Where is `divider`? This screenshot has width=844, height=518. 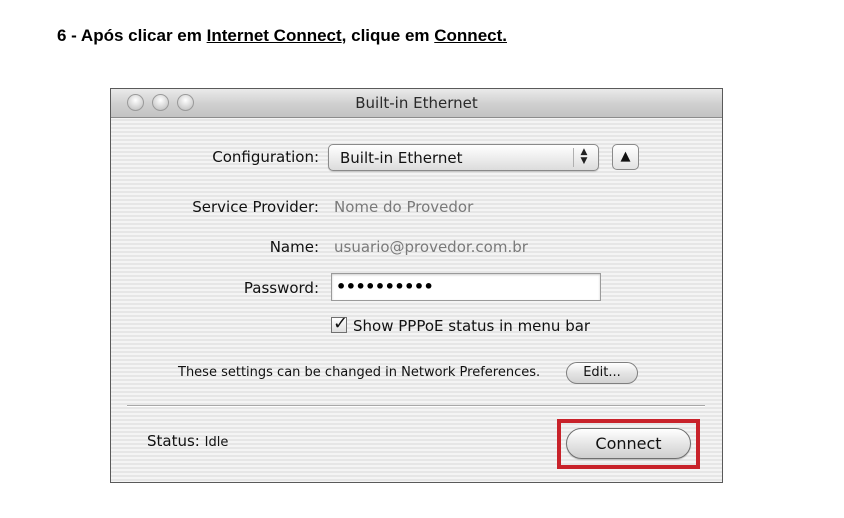
divider is located at coordinates (416, 406).